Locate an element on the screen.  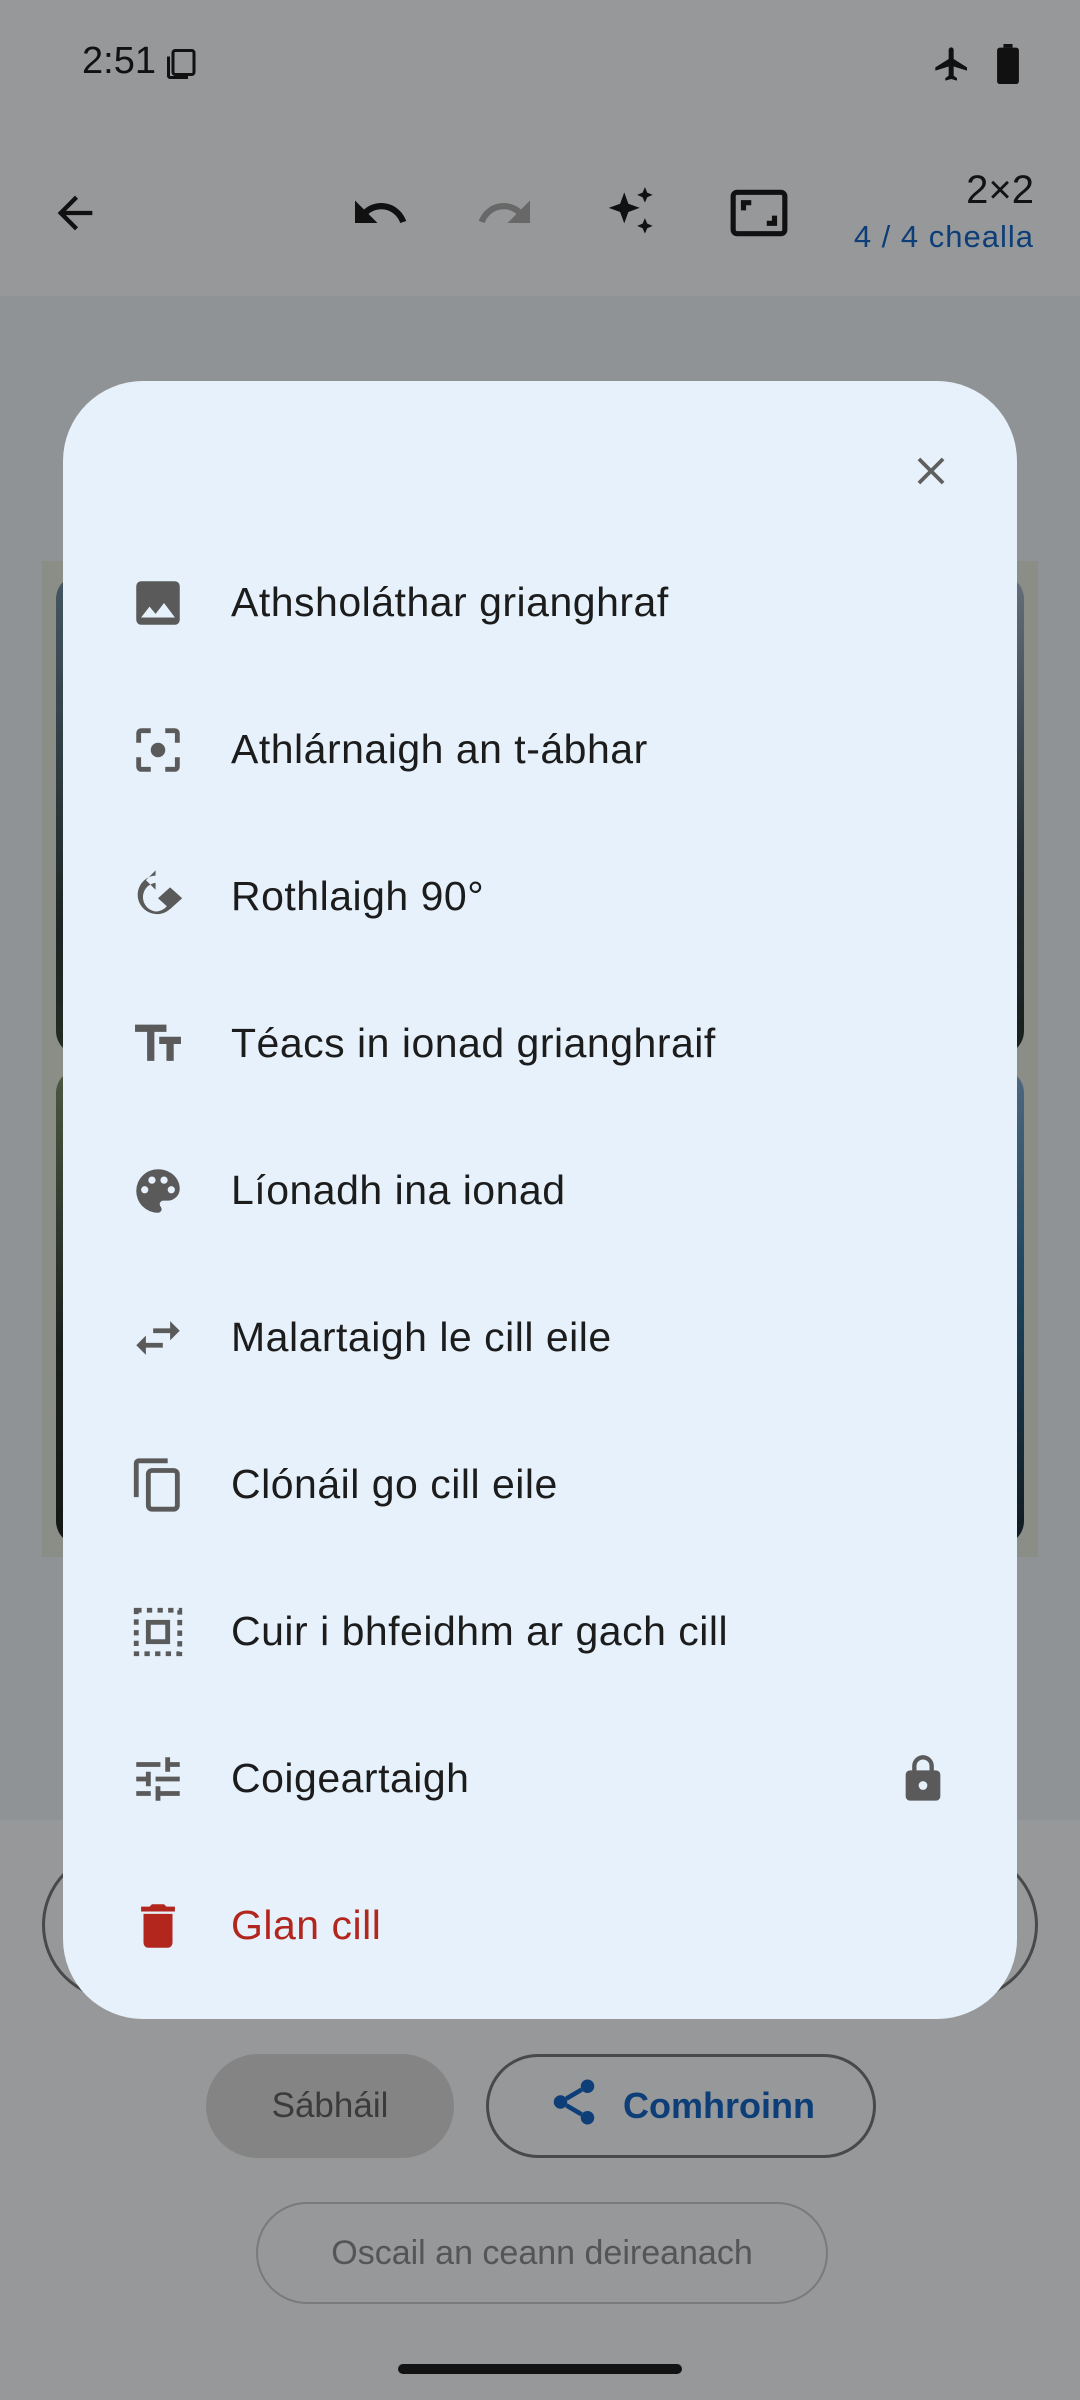
menu-item-apply-all-cells: Cuir i bhfeidhm ar gach cill is located at coordinates (540, 1631).